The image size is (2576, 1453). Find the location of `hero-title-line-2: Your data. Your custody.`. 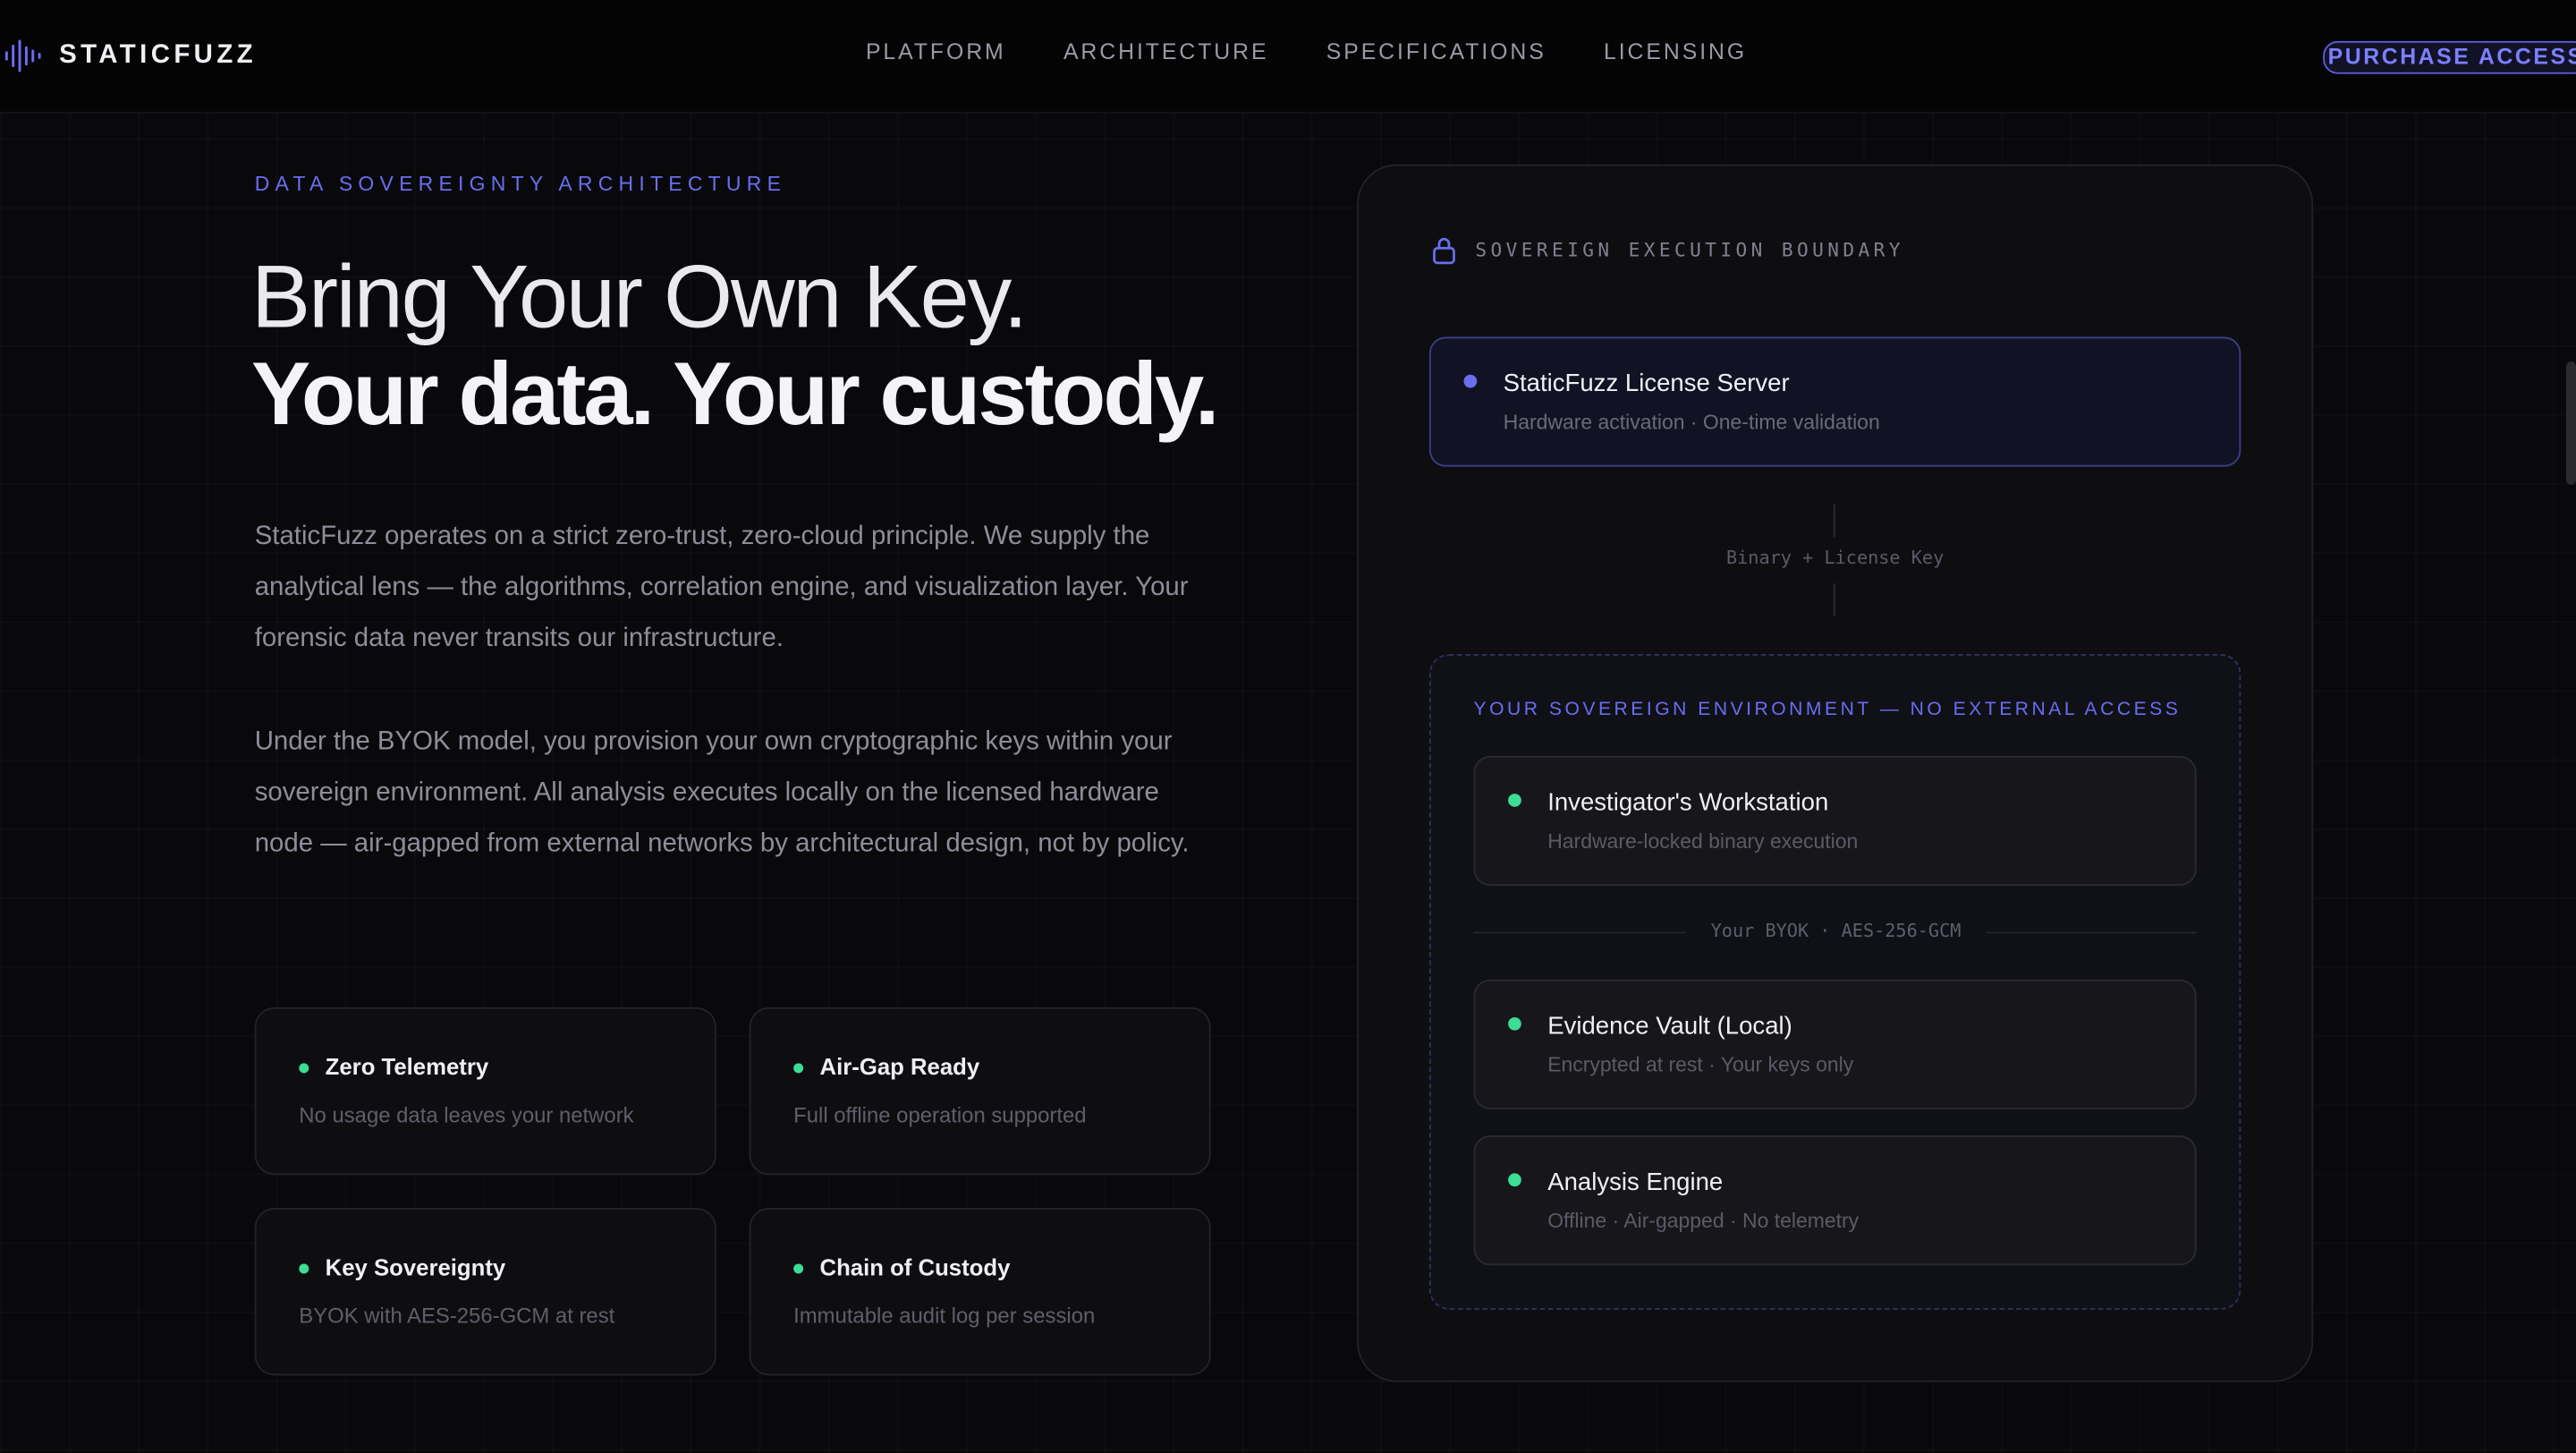

hero-title-line-2: Your data. Your custody. is located at coordinates (735, 394).